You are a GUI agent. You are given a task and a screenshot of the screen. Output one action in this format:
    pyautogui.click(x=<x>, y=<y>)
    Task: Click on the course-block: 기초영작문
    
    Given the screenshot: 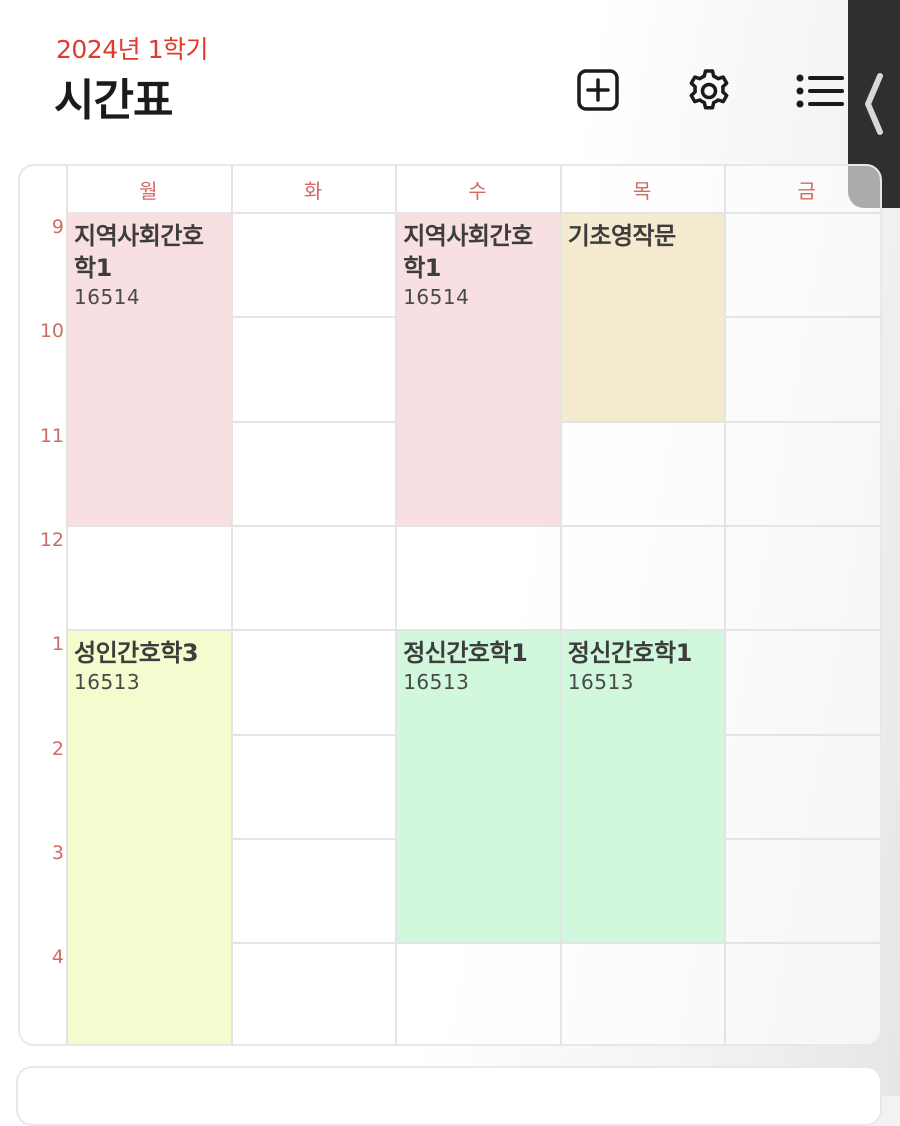 What is the action you would take?
    pyautogui.click(x=643, y=317)
    